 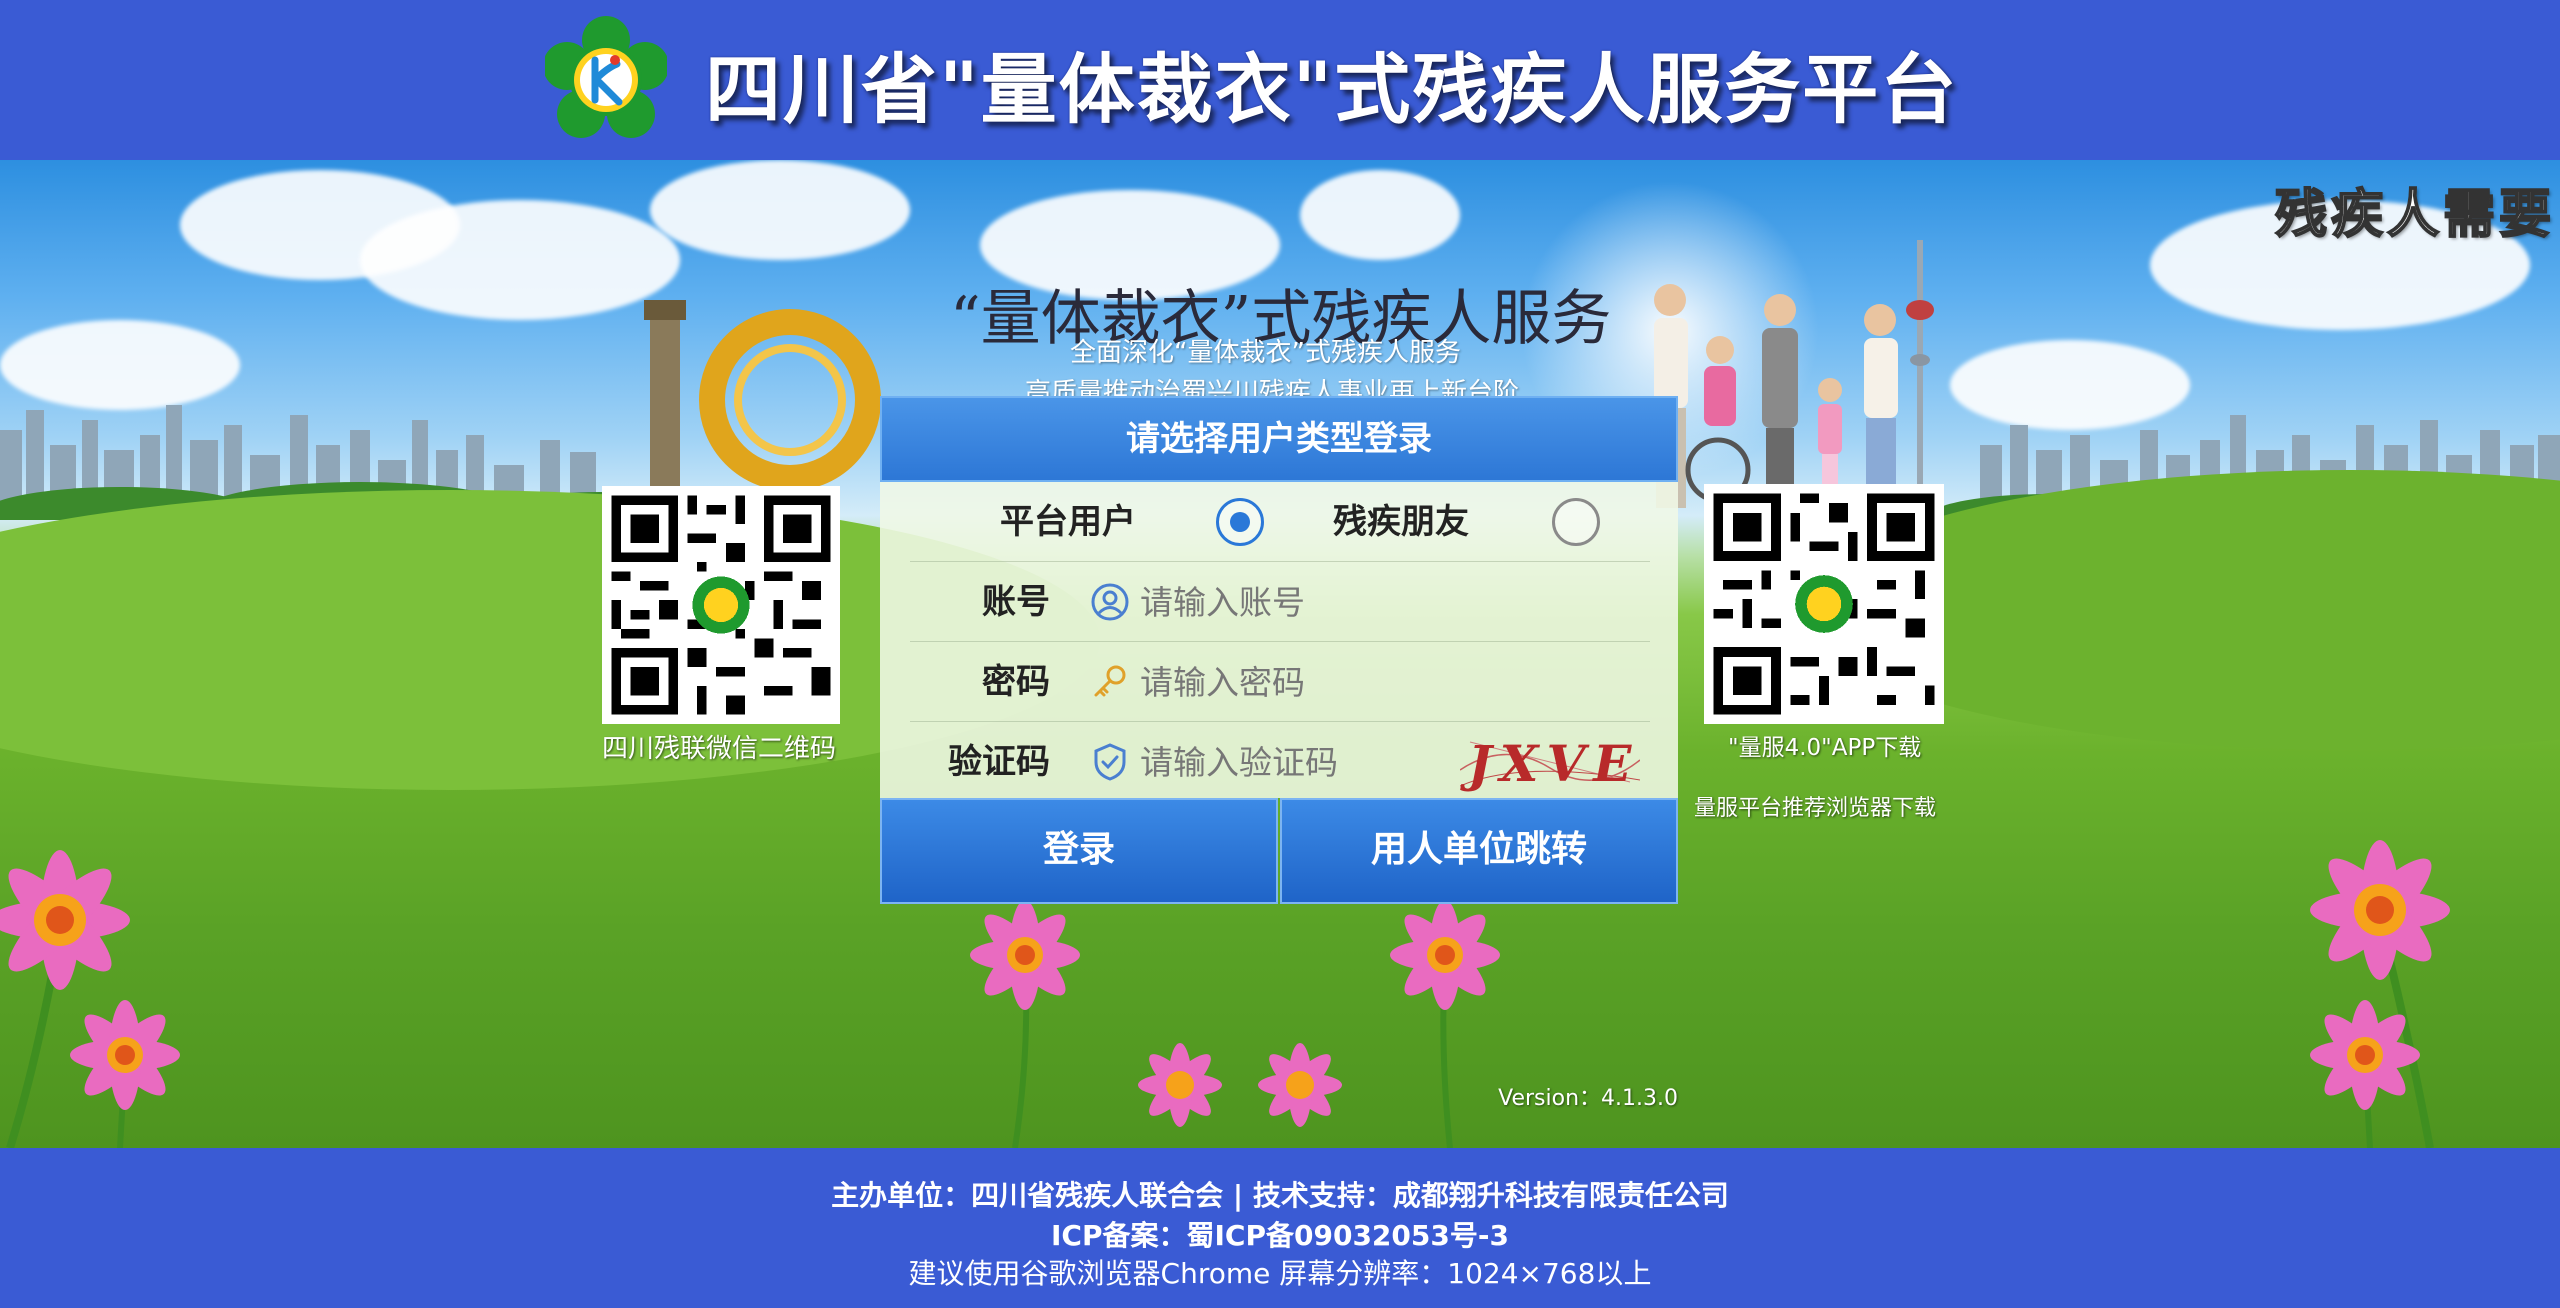 I want to click on captcha-text: JXVE, so click(x=1554, y=763).